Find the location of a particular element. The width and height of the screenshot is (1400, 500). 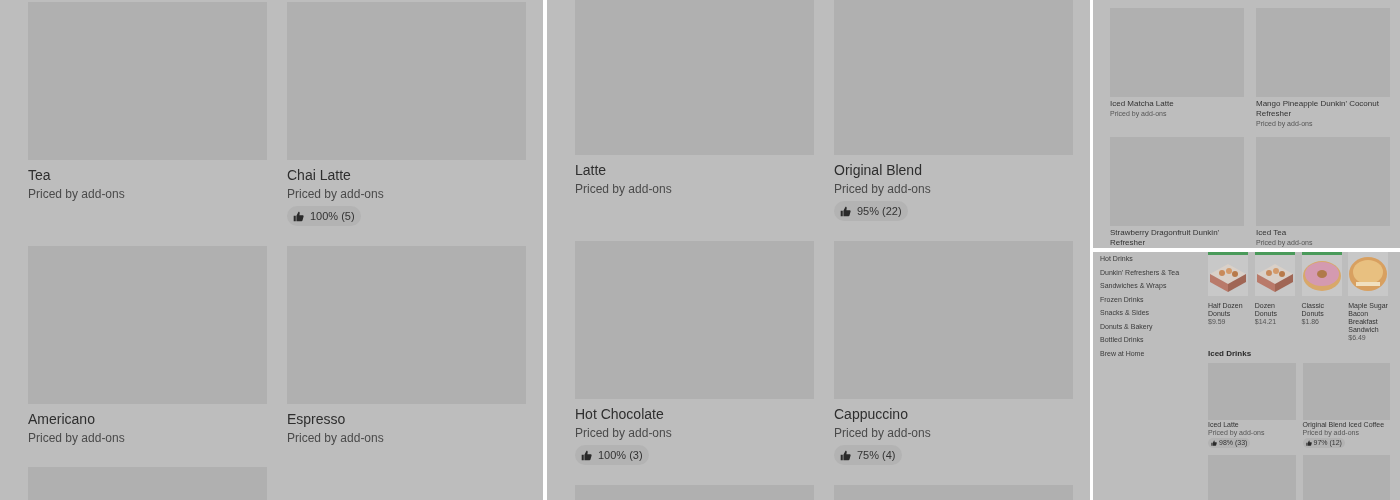

item-name: Iced Matcha Latte is located at coordinates (1142, 104).